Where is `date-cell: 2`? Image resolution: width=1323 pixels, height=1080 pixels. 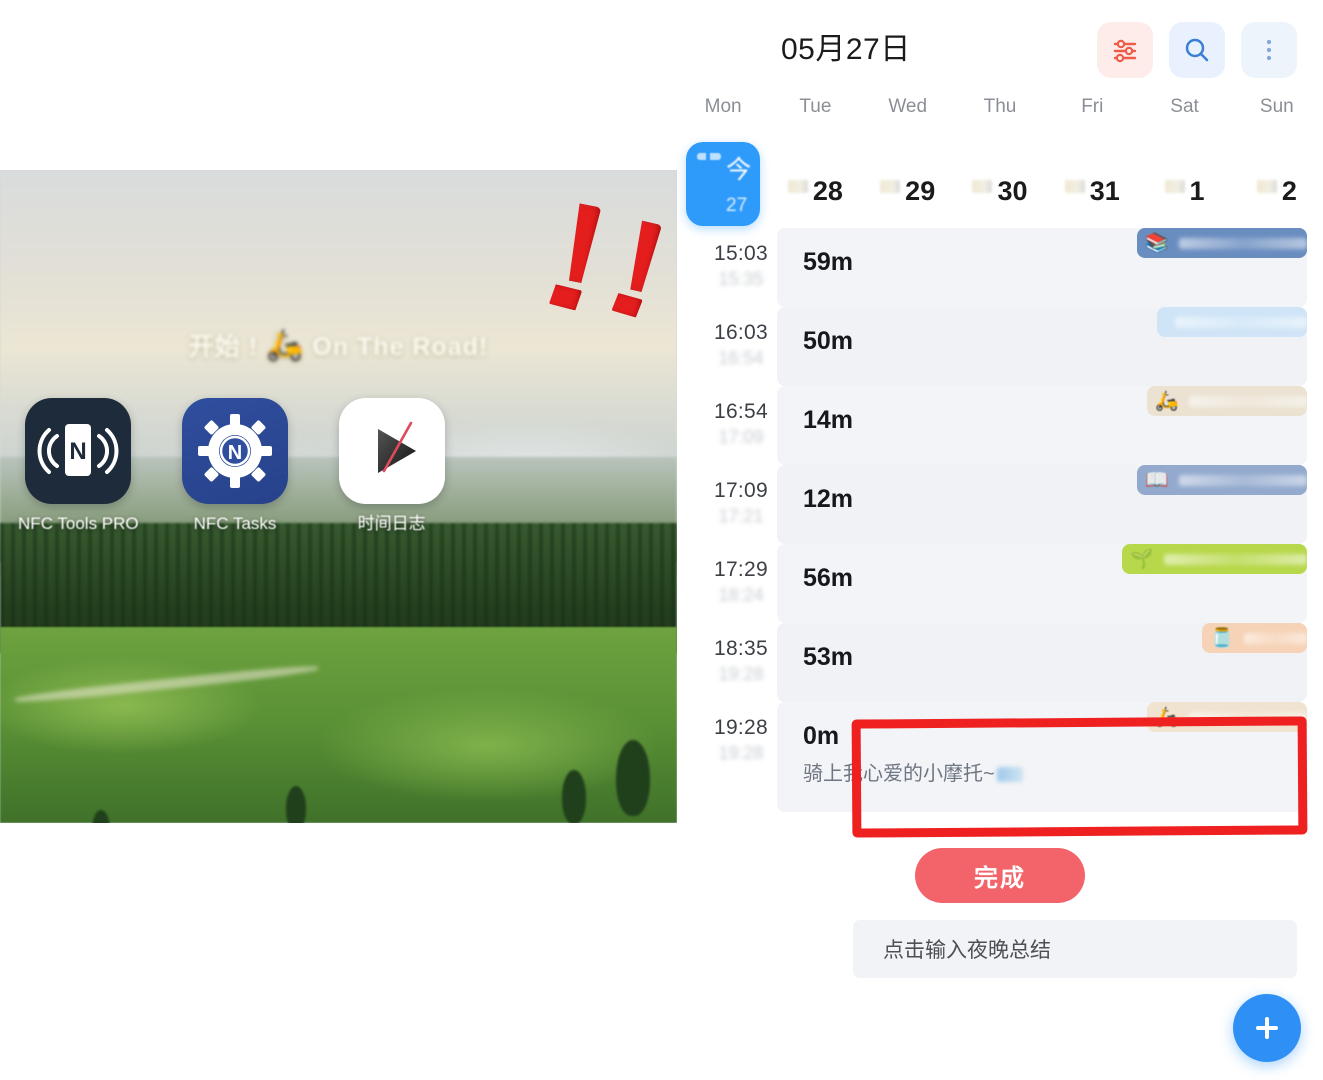 date-cell: 2 is located at coordinates (1277, 184).